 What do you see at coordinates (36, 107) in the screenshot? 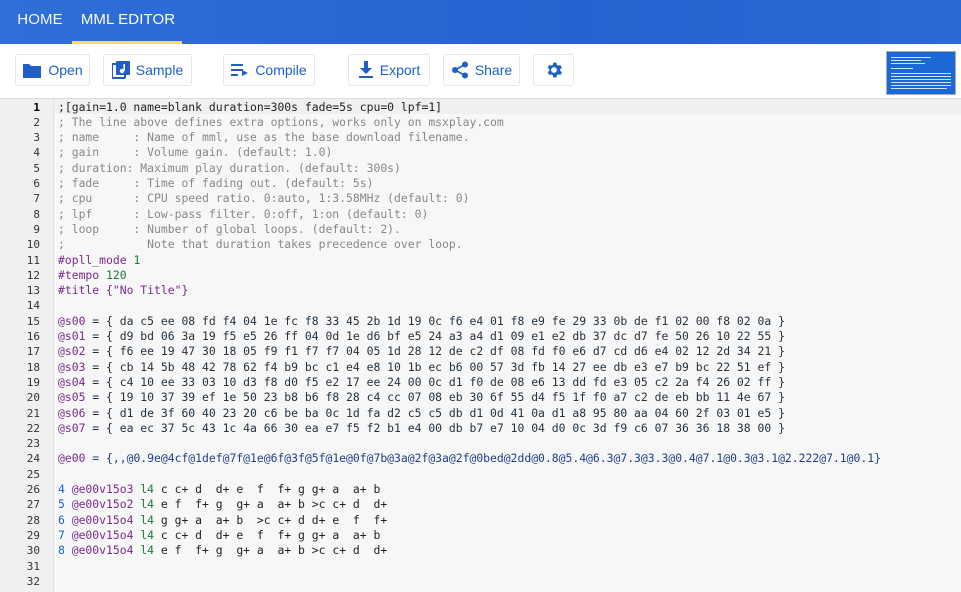
I see `line-number: 1` at bounding box center [36, 107].